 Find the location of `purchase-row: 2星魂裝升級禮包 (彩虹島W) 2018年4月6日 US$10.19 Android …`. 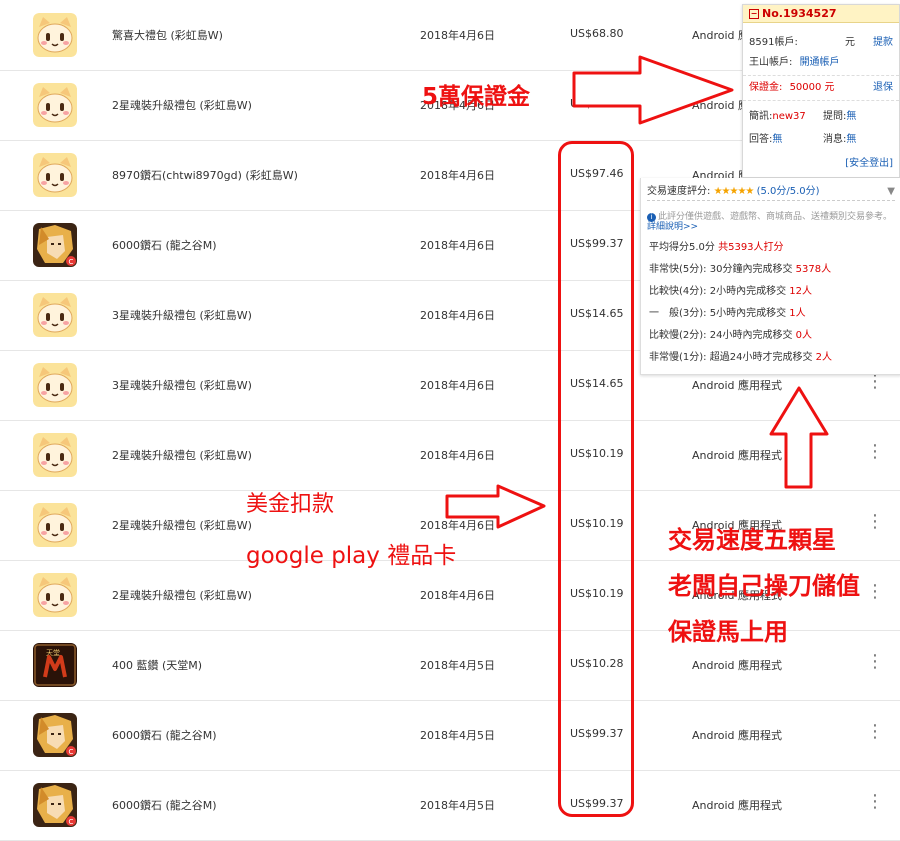

purchase-row: 2星魂裝升級禮包 (彩虹島W) 2018年4月6日 US$10.19 Android … is located at coordinates (450, 455).